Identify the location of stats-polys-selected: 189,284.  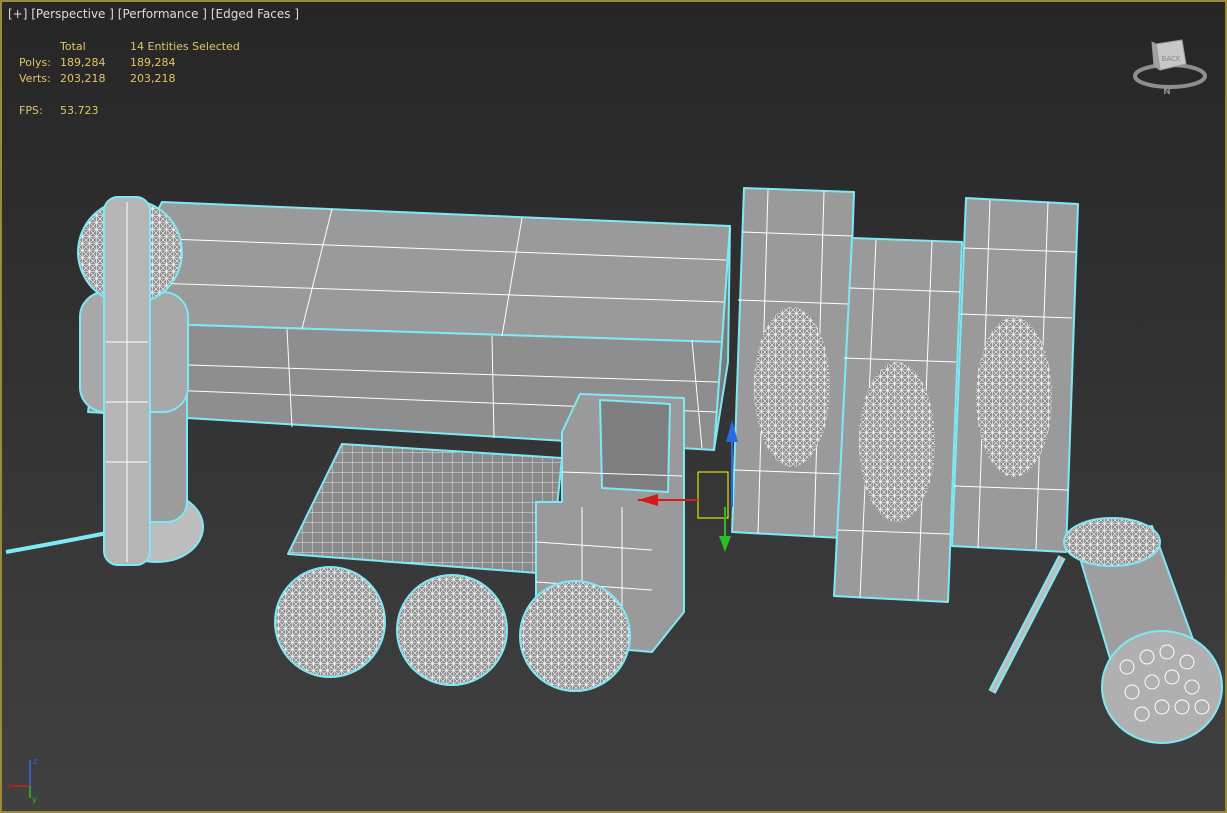
(153, 62).